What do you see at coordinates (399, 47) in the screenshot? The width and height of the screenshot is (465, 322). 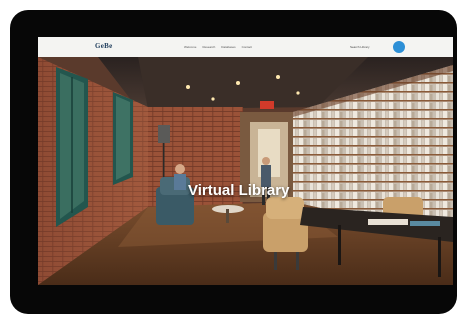 I see `circle-button-icon` at bounding box center [399, 47].